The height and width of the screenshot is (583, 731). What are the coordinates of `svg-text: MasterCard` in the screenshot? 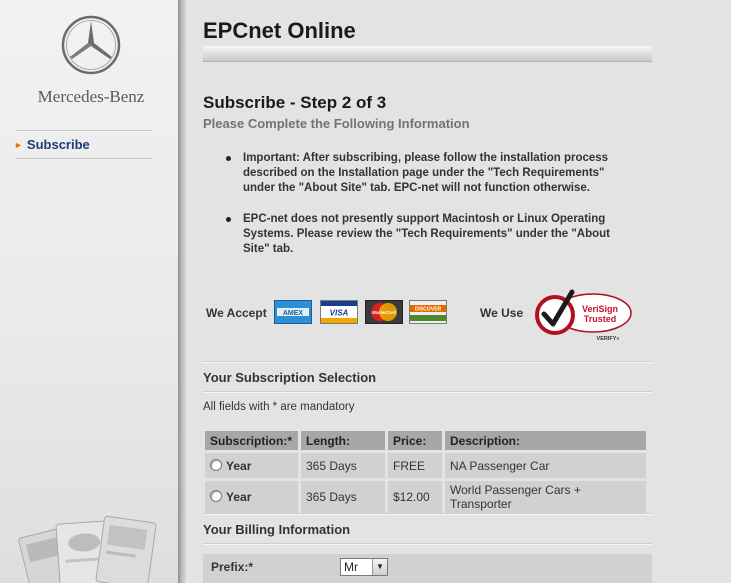 It's located at (384, 312).